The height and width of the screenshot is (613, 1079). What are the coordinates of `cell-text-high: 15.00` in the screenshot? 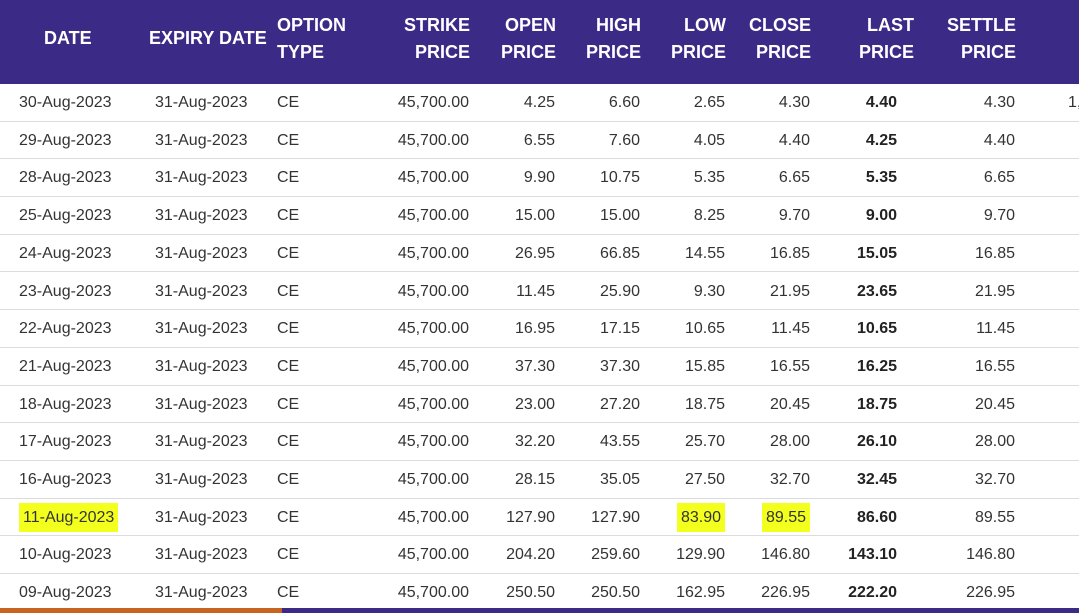 It's located at (619, 216).